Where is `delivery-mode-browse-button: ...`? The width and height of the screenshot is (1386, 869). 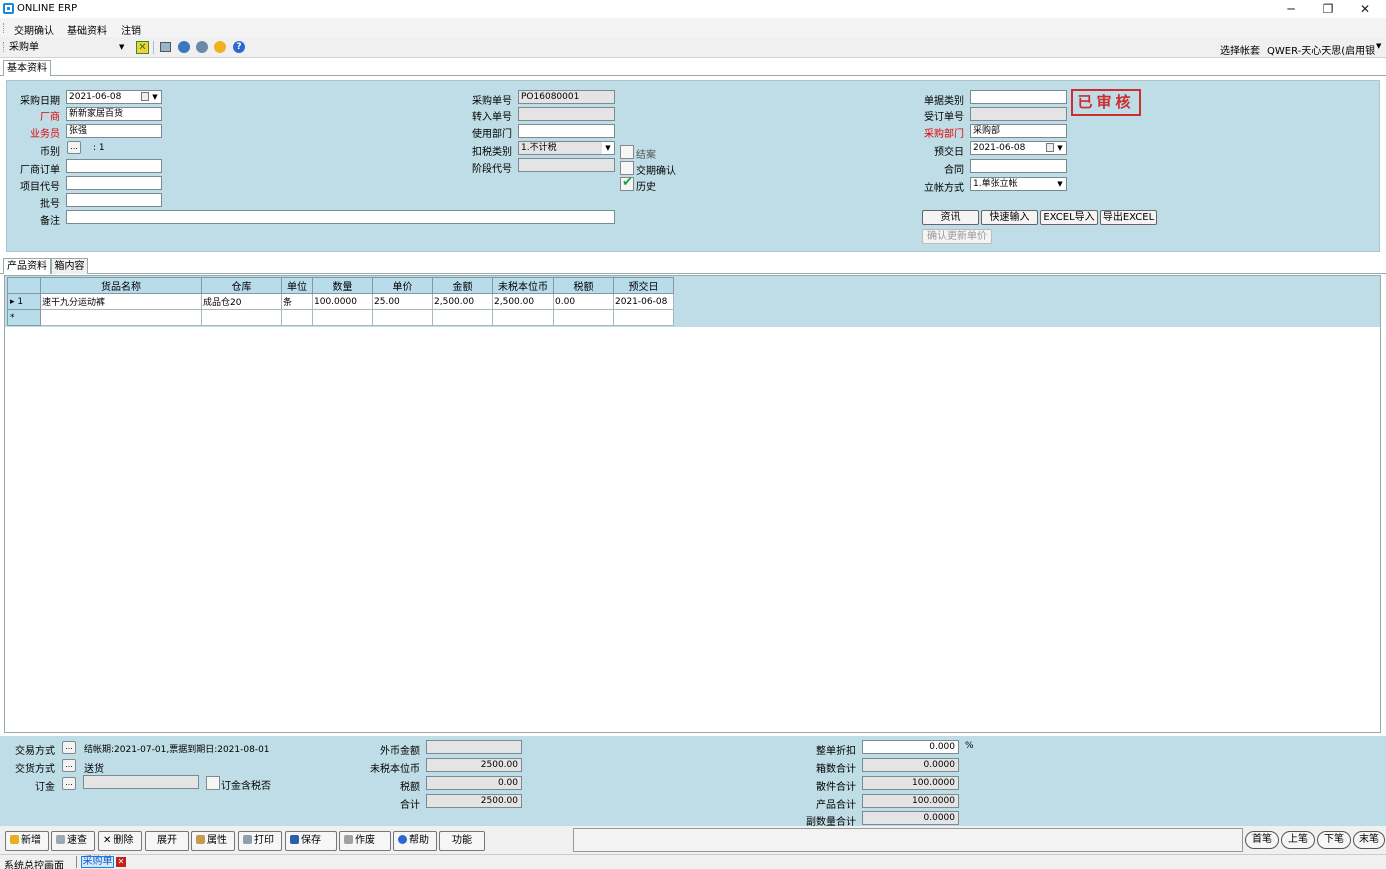
delivery-mode-browse-button: ... is located at coordinates (69, 765).